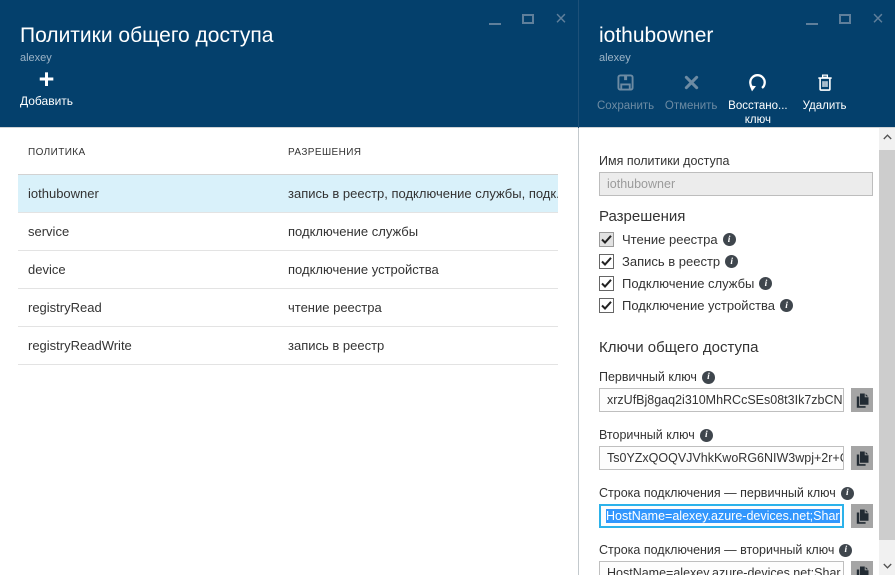 This screenshot has height=575, width=895. I want to click on scroll-down-icon, so click(887, 566).